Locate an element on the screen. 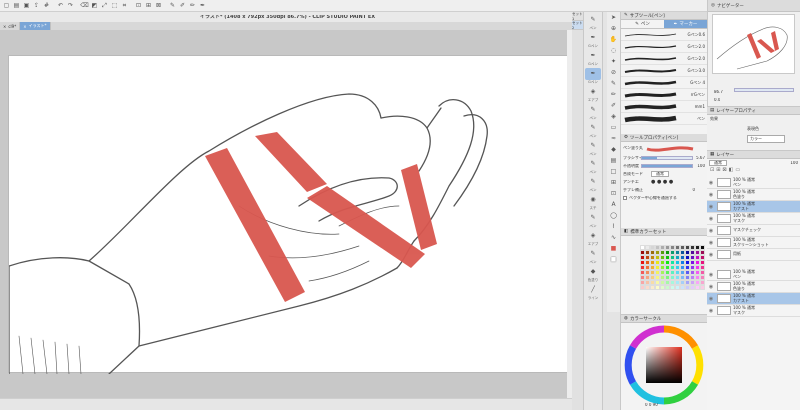 This screenshot has height=410, width=800. deselect-icon: ⬚ is located at coordinates (114, 5).